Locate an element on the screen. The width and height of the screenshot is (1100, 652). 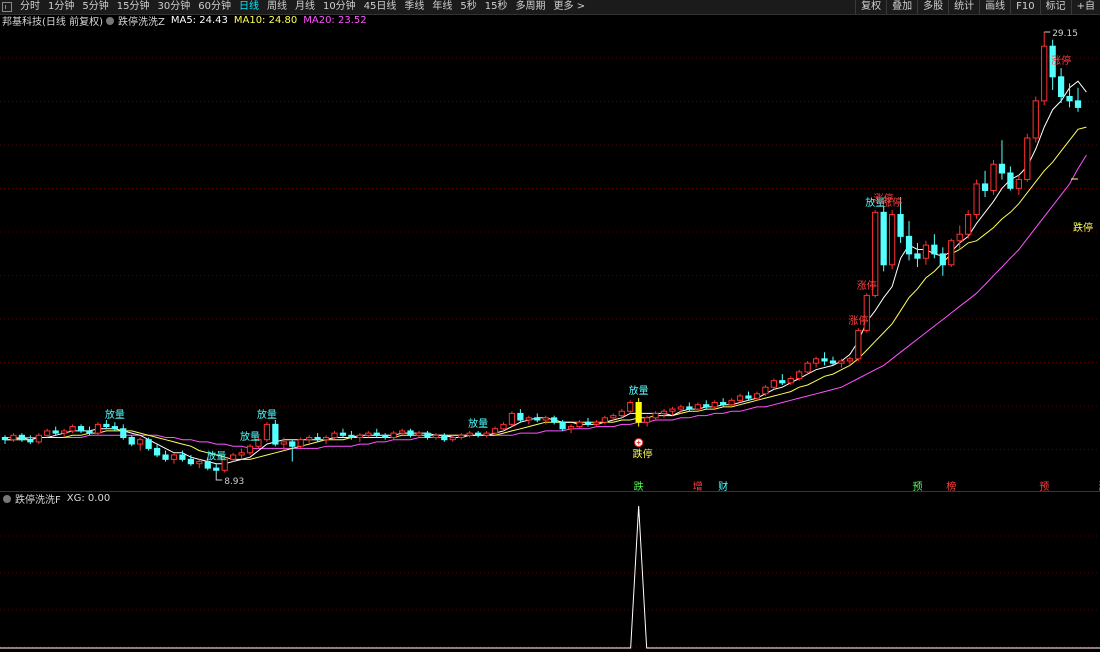
period-tab: 1分钟 is located at coordinates (61, 7).